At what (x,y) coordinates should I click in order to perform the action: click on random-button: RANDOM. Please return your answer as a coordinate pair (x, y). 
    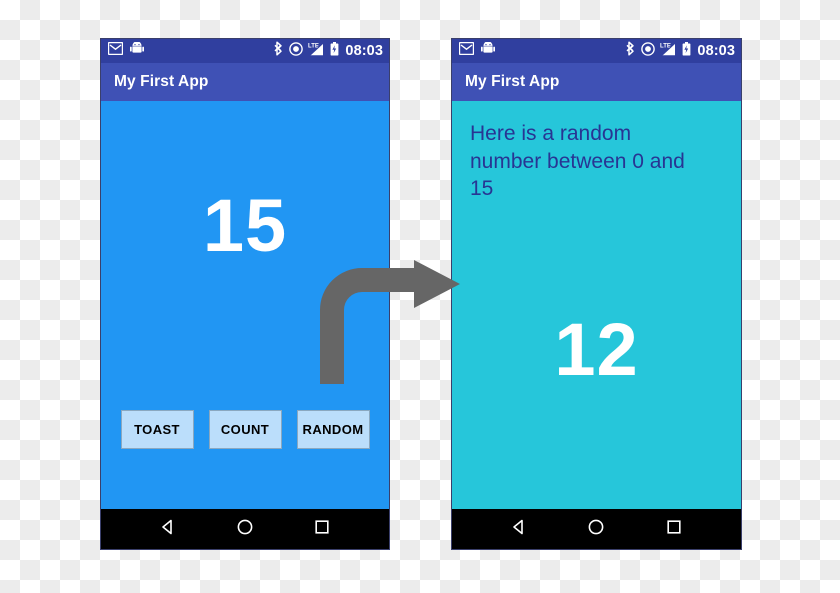
    Looking at the image, I should click on (333, 429).